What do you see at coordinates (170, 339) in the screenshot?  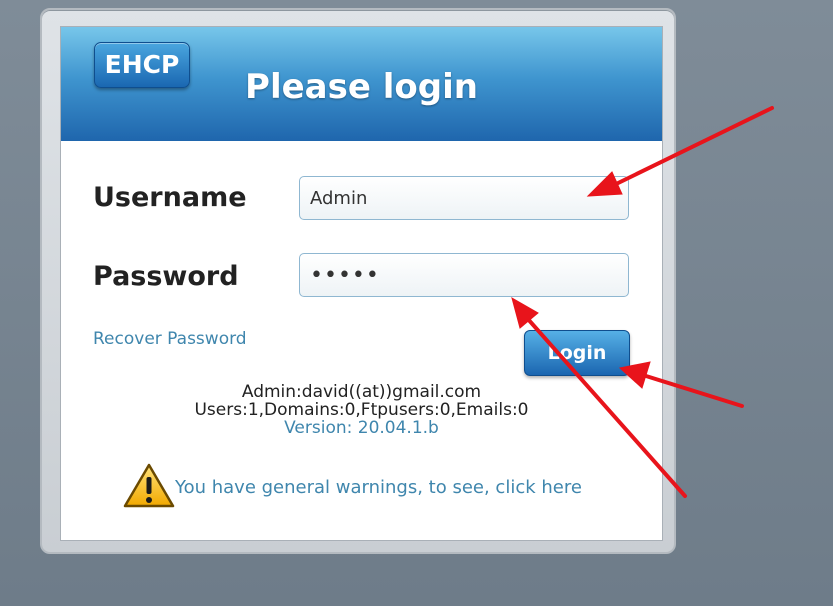 I see `recover-password-link: Recover Password` at bounding box center [170, 339].